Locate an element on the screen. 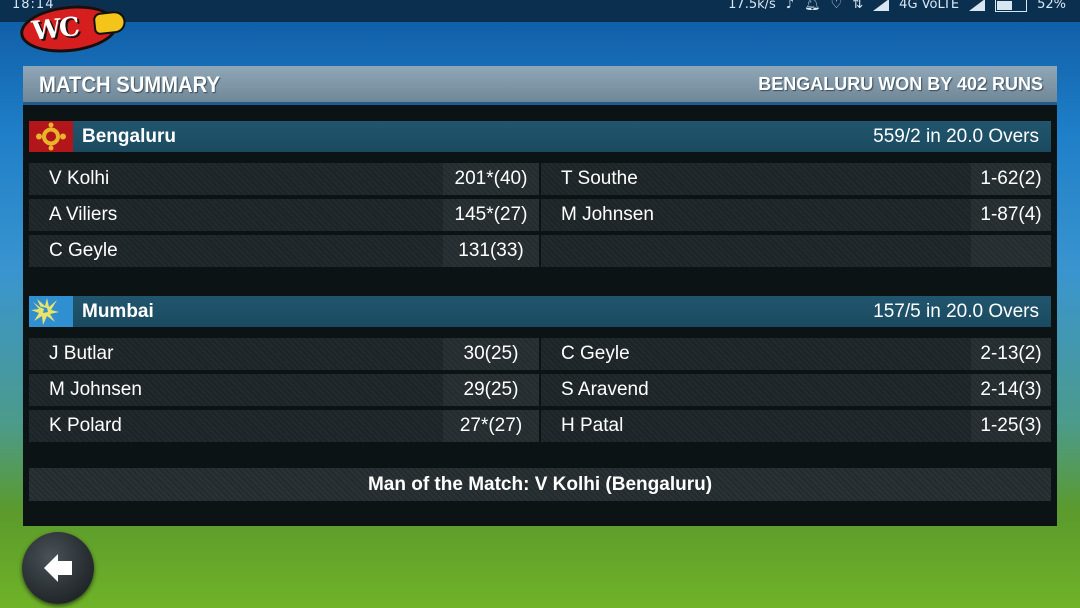 This screenshot has width=1080, height=608. batting-row: K Polard 27*(27) is located at coordinates (284, 427).